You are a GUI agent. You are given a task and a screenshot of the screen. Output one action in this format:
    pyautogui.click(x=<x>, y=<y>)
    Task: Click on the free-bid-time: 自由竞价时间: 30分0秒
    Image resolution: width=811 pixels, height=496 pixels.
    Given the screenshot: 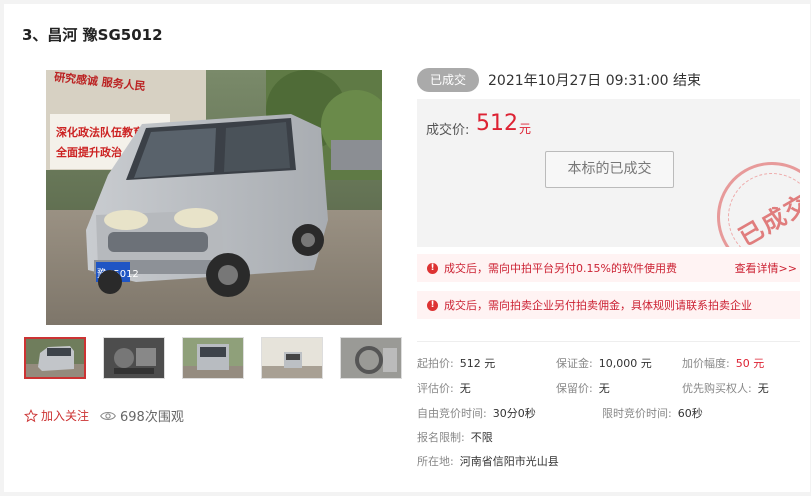 What is the action you would take?
    pyautogui.click(x=476, y=413)
    